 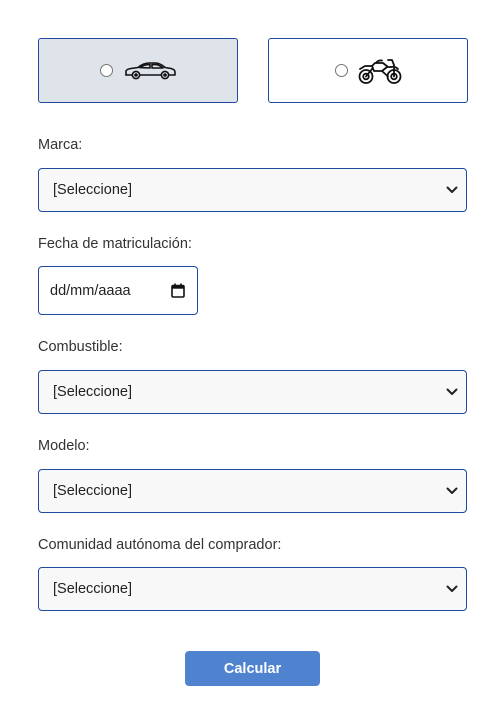 I want to click on calendar-icon, so click(x=178, y=290).